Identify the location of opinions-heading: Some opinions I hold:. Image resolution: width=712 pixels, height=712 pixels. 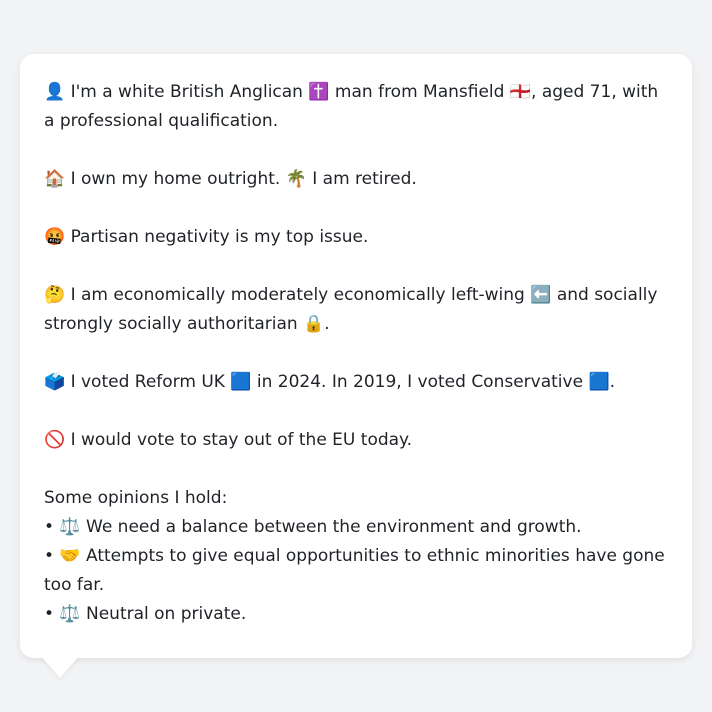
(136, 498).